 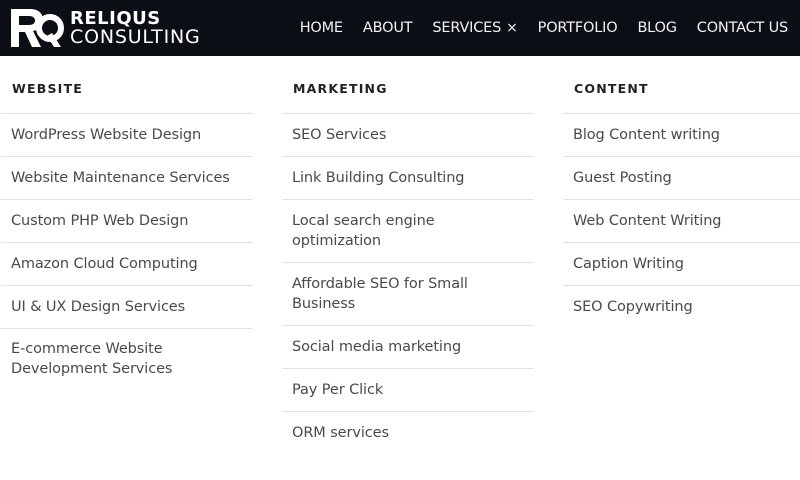 What do you see at coordinates (408, 231) in the screenshot?
I see `menu-link: Local search engine optimization` at bounding box center [408, 231].